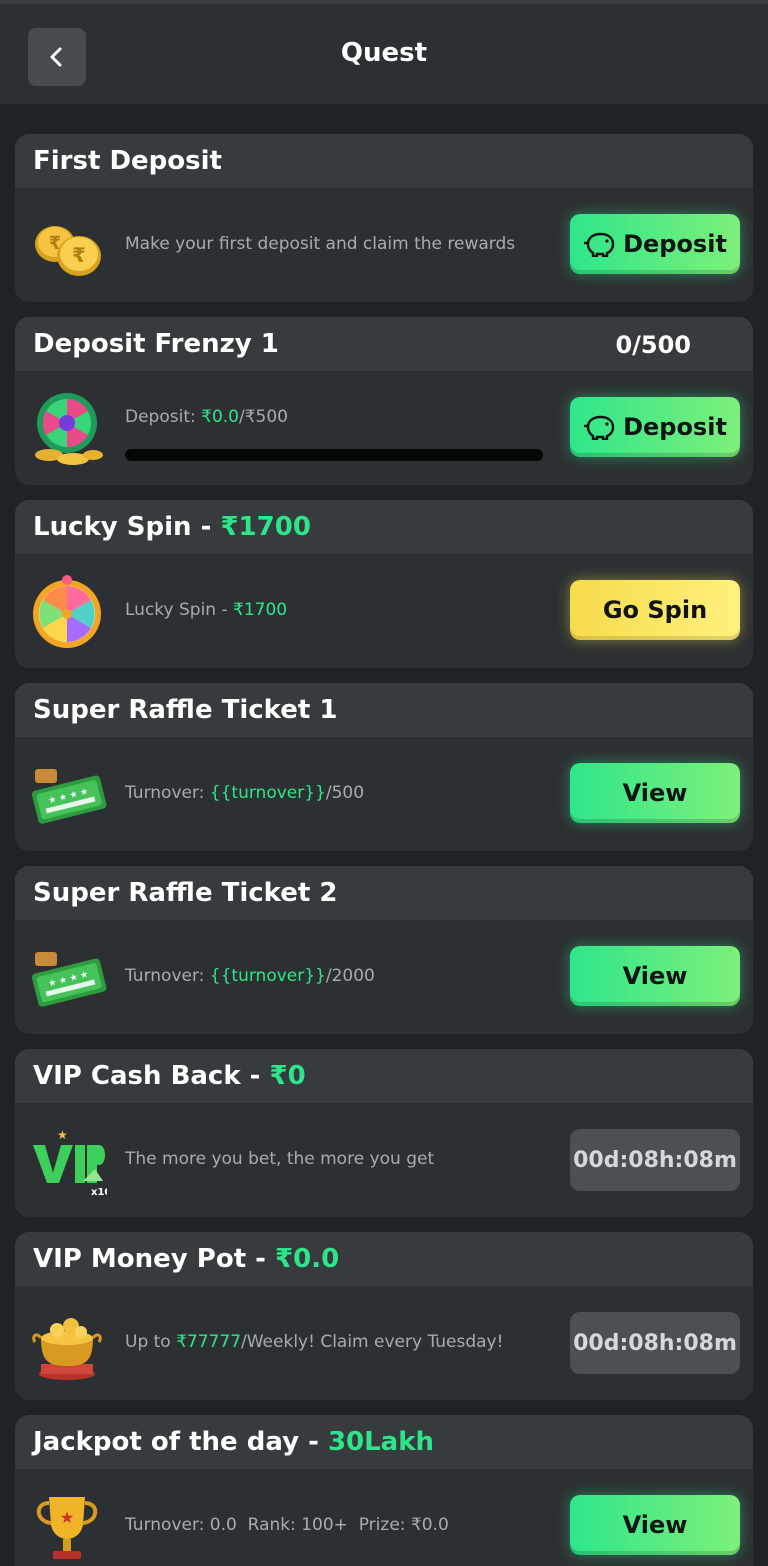 The width and height of the screenshot is (768, 1566). What do you see at coordinates (156, 344) in the screenshot?
I see `card-title-text: Deposit Frenzy 1` at bounding box center [156, 344].